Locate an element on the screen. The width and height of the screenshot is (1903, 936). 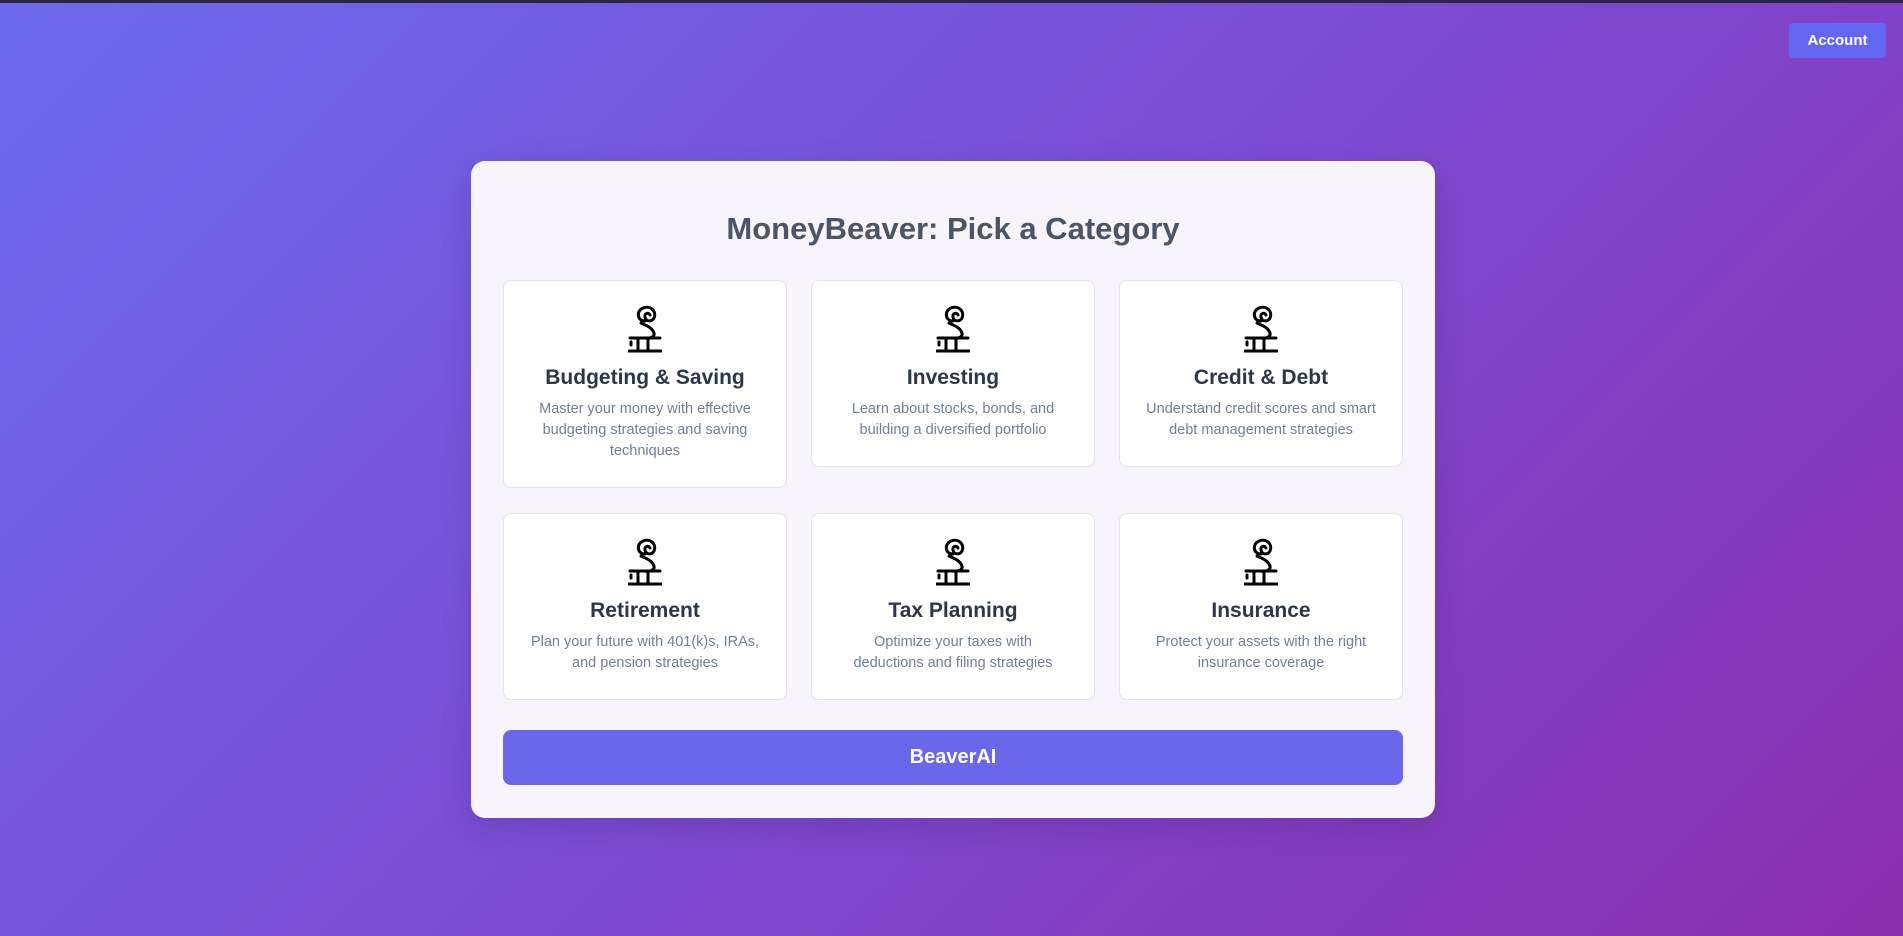
category-title: Insurance is located at coordinates (1261, 610).